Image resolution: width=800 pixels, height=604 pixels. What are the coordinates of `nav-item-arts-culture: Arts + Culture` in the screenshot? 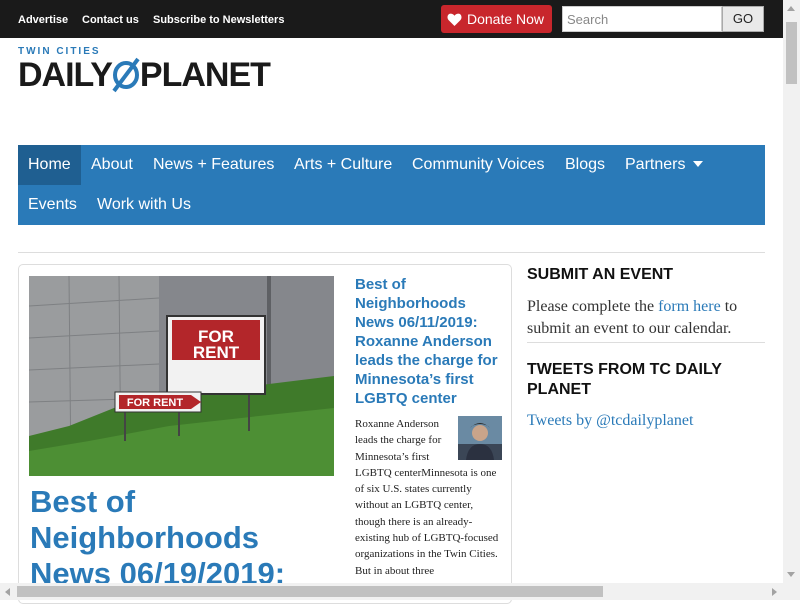 It's located at (343, 165).